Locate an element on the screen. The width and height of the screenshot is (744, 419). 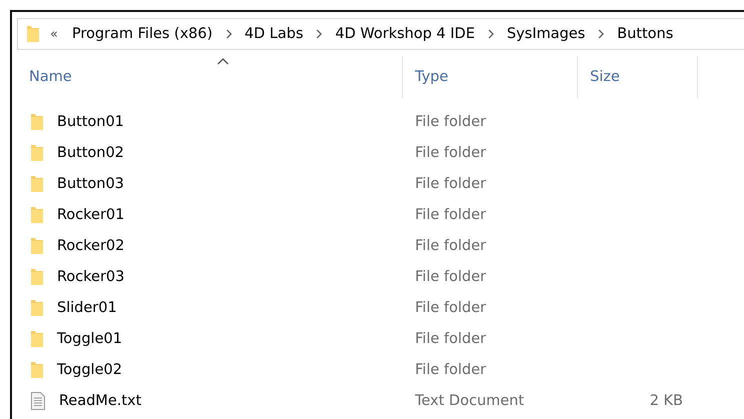
breadcrumb-item: SysImages is located at coordinates (546, 34).